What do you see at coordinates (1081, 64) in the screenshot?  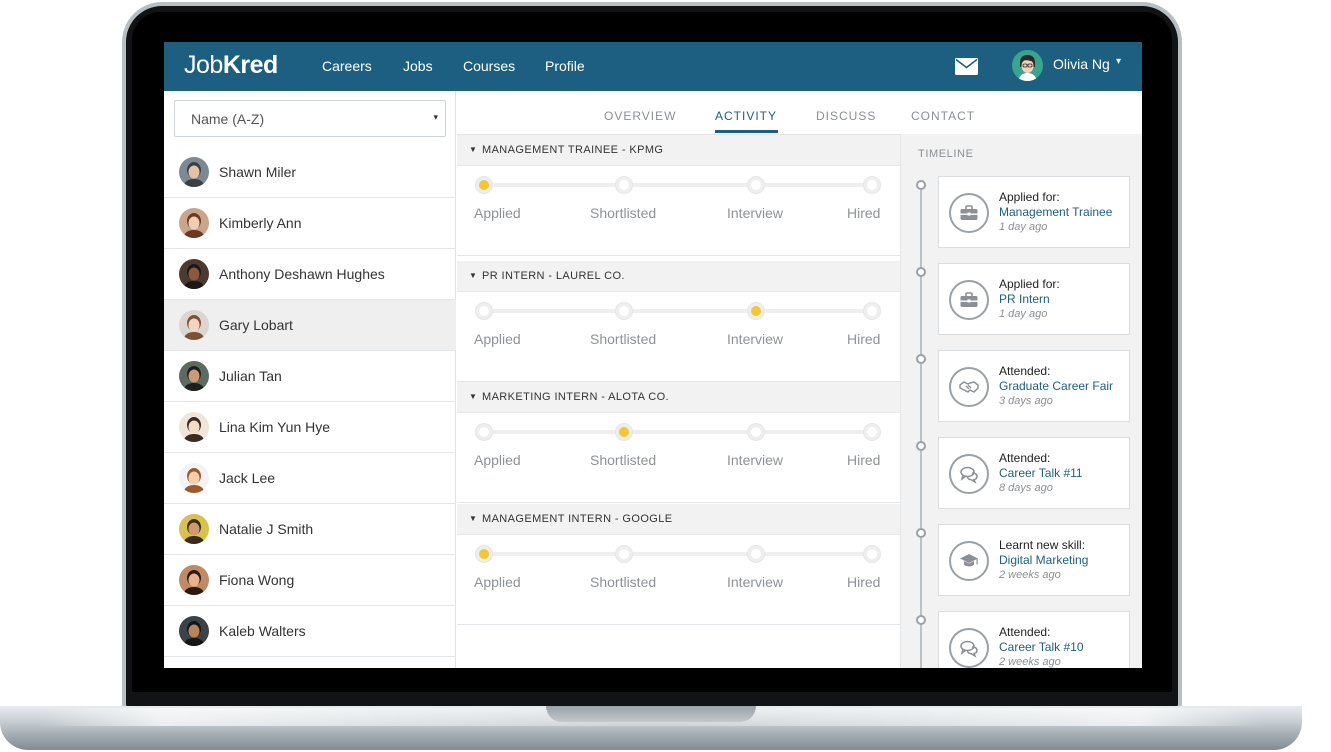 I see `user-name: Olivia Ng` at bounding box center [1081, 64].